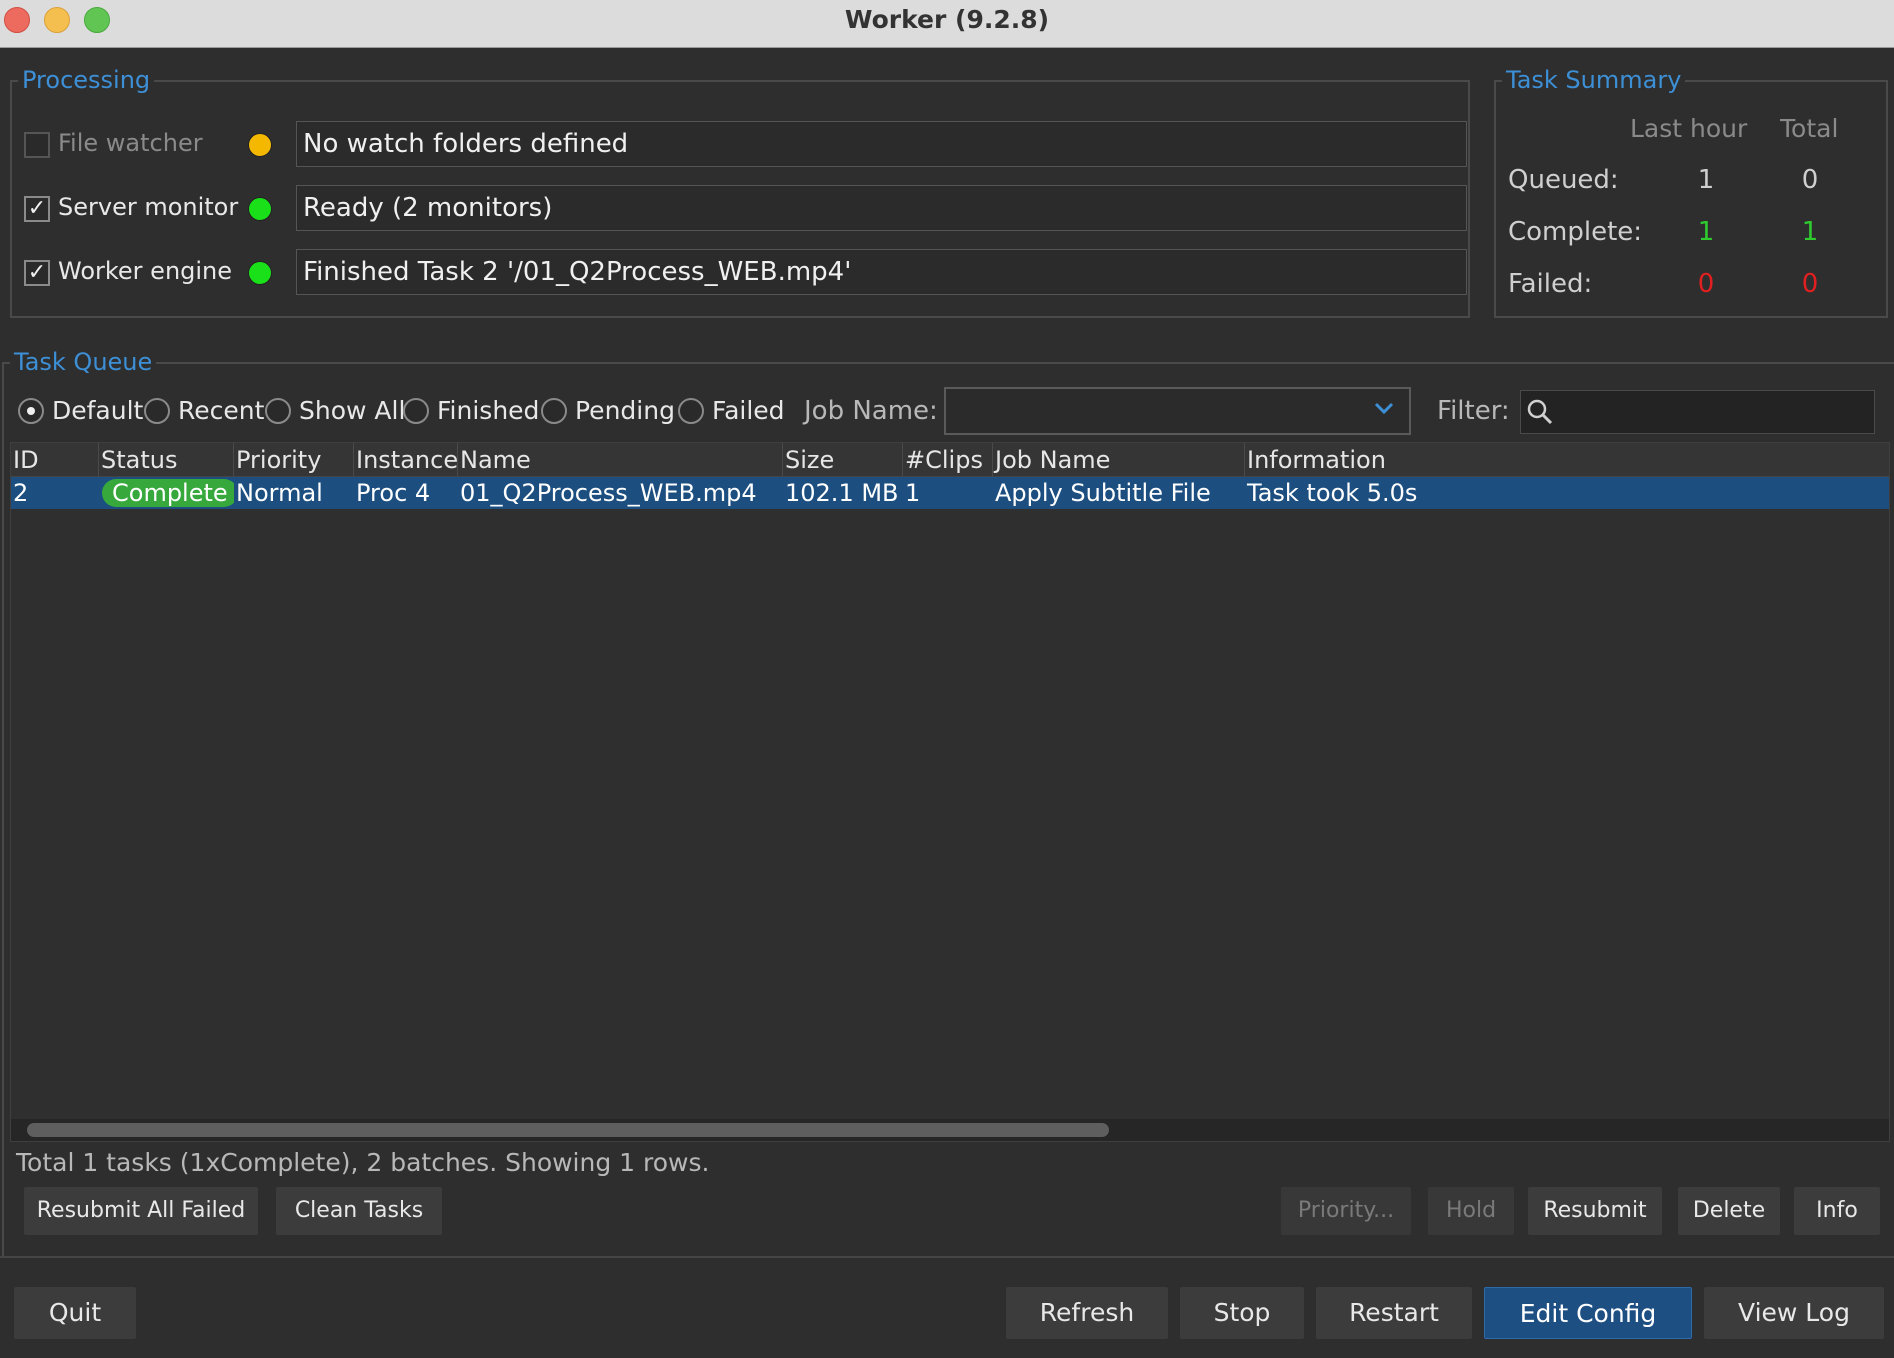 This screenshot has height=1358, width=1894. I want to click on bottom-divider, so click(947, 1257).